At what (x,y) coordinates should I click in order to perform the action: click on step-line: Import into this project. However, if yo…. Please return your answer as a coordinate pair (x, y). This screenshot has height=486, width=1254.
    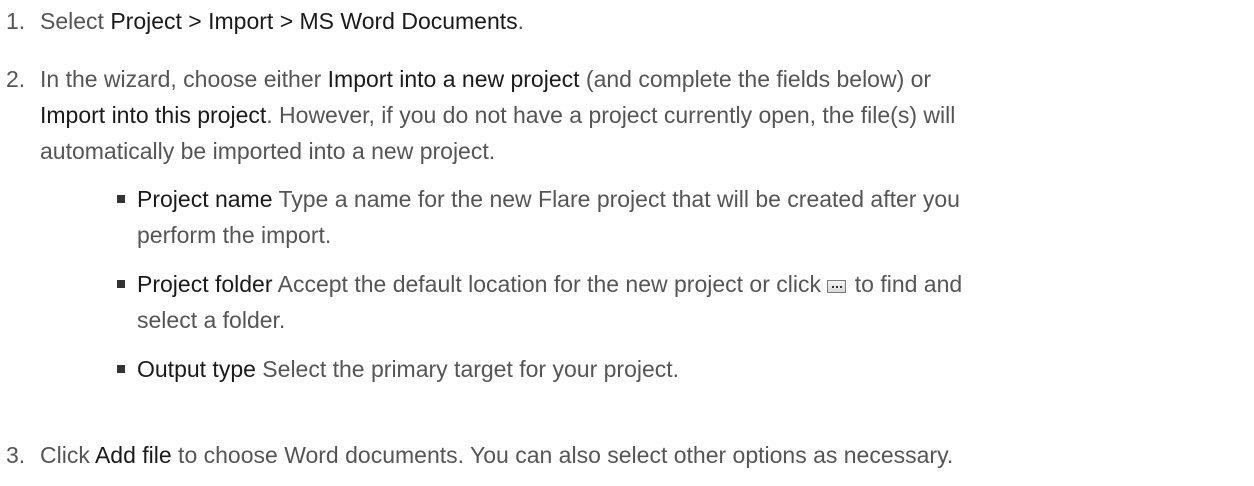
    Looking at the image, I should click on (498, 115).